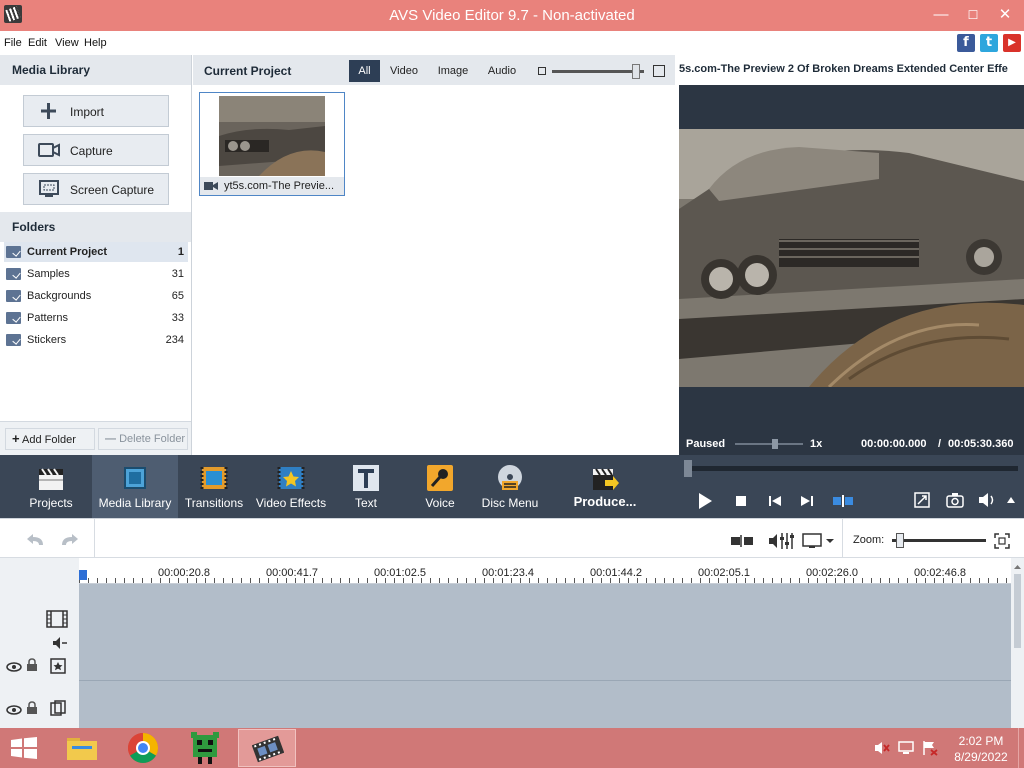  I want to click on audio-mixer-icon, so click(781, 541).